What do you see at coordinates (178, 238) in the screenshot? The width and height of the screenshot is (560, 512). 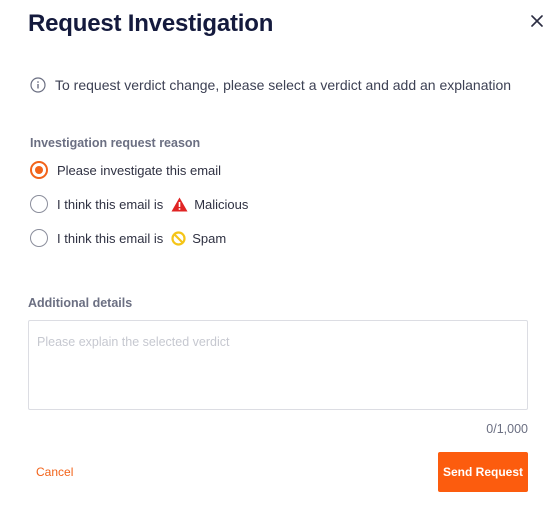 I see `spam-icon` at bounding box center [178, 238].